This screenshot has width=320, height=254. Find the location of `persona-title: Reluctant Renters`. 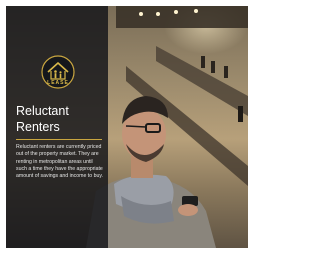

persona-title: Reluctant Renters is located at coordinates (61, 119).